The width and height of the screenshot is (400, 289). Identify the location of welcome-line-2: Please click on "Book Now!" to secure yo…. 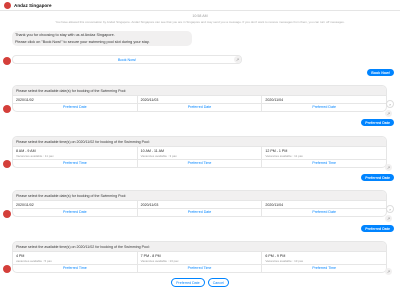
(82, 42).